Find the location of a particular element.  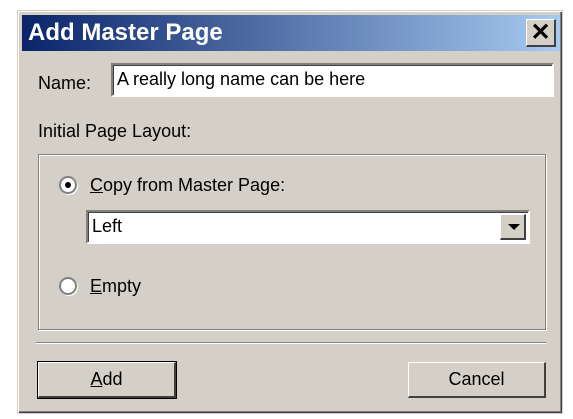

add-label-rest: dd is located at coordinates (112, 379).